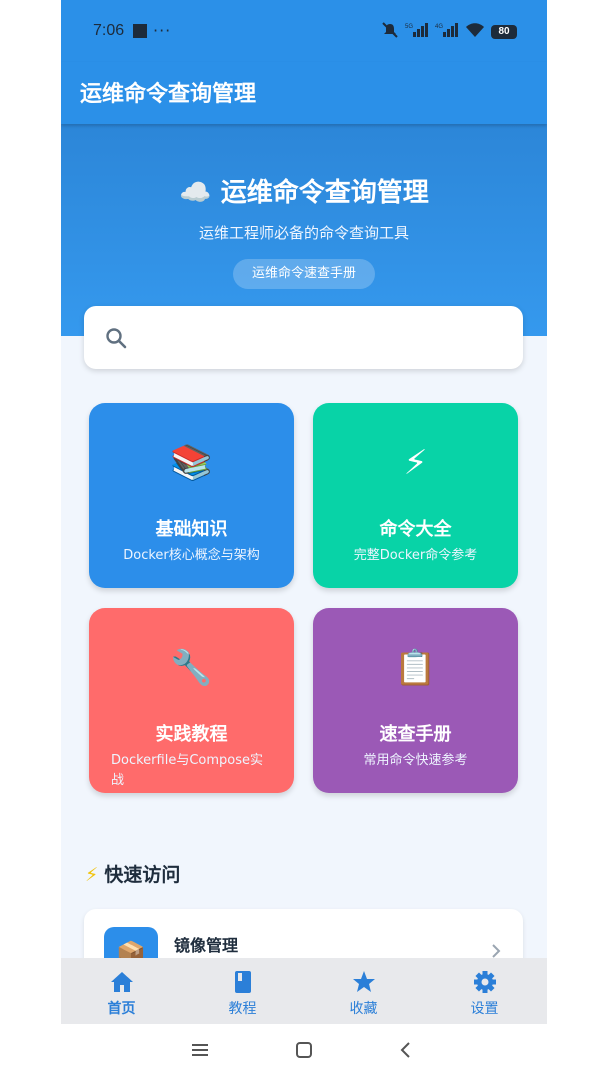 Image resolution: width=607 pixels, height=1080 pixels. What do you see at coordinates (324, 193) in the screenshot?
I see `hero-title-text: 运维命令查询管理` at bounding box center [324, 193].